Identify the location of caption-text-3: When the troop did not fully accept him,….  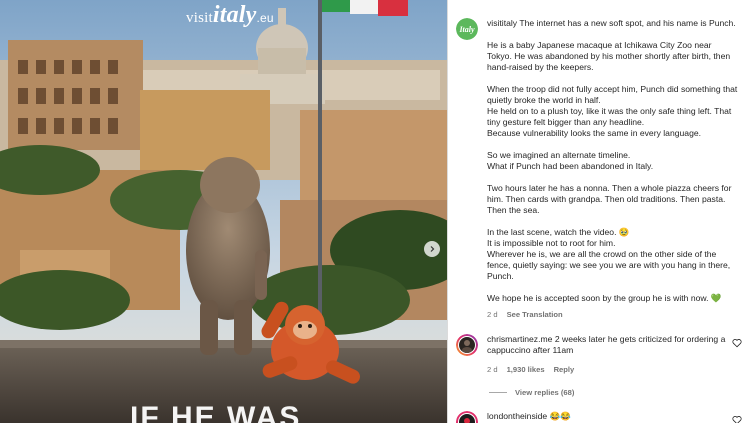
(612, 94).